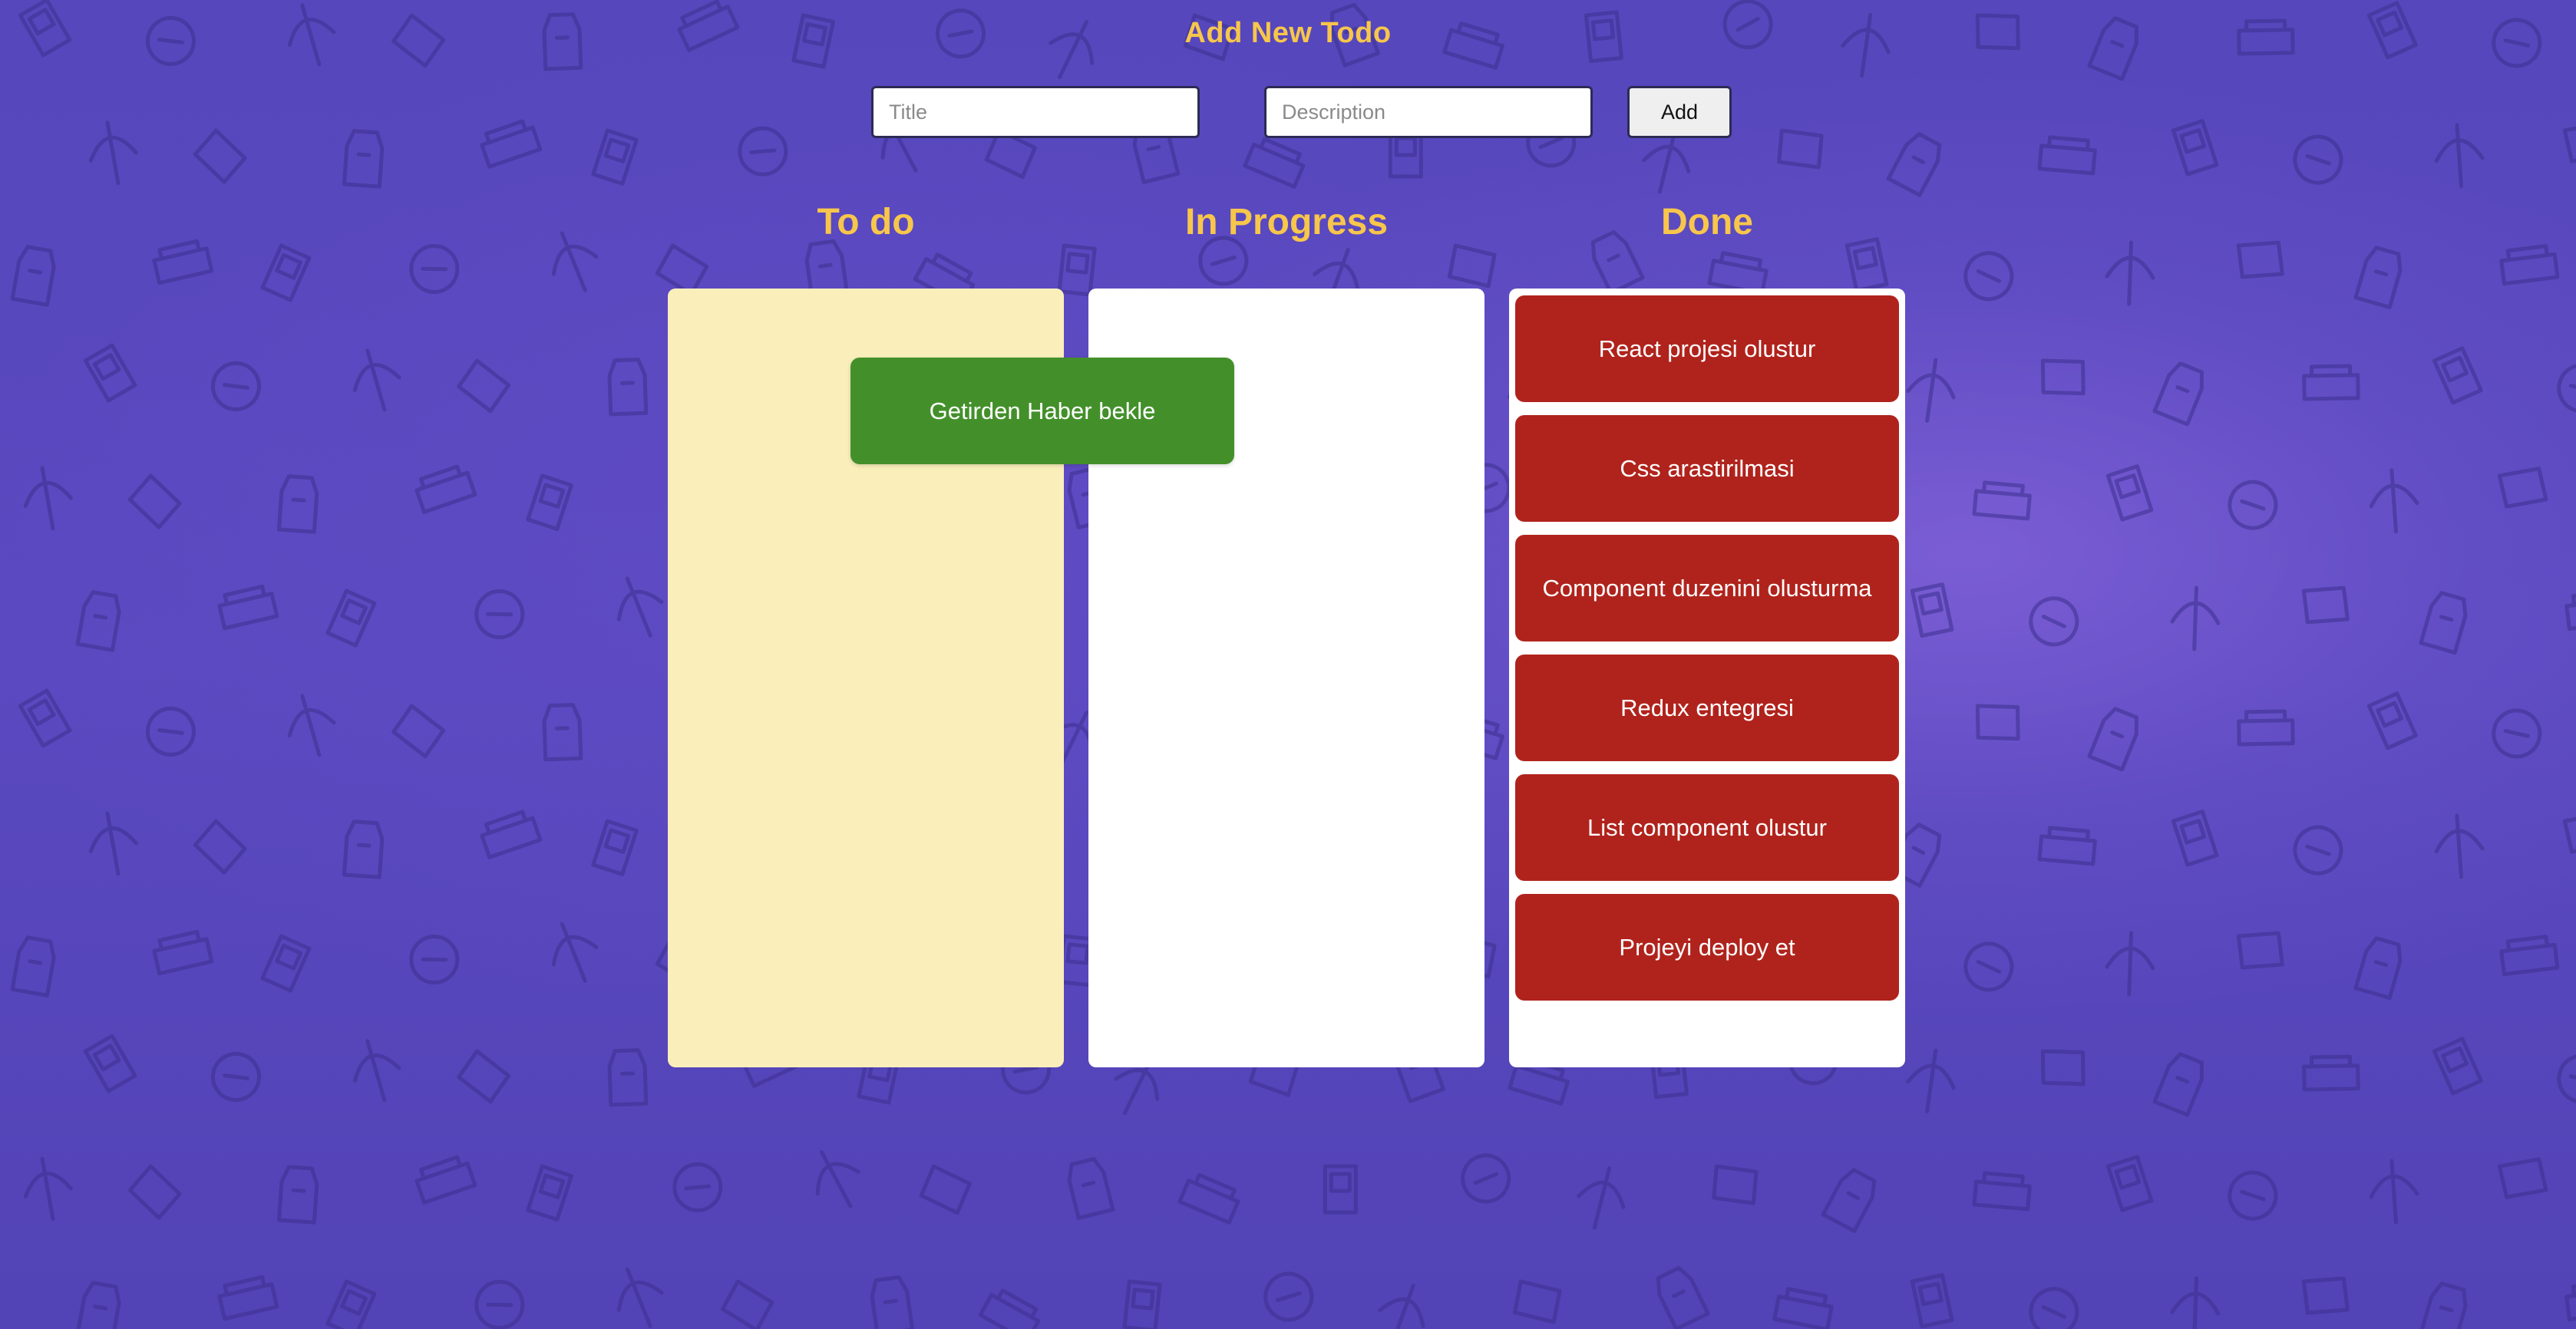  I want to click on column-heading-todo: To do, so click(866, 222).